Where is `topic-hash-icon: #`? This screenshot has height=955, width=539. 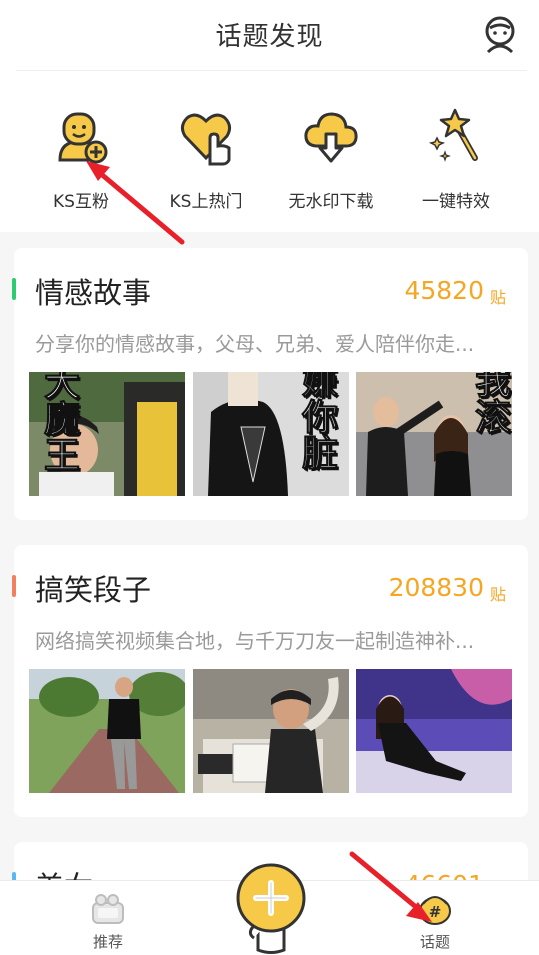 topic-hash-icon: # is located at coordinates (435, 910).